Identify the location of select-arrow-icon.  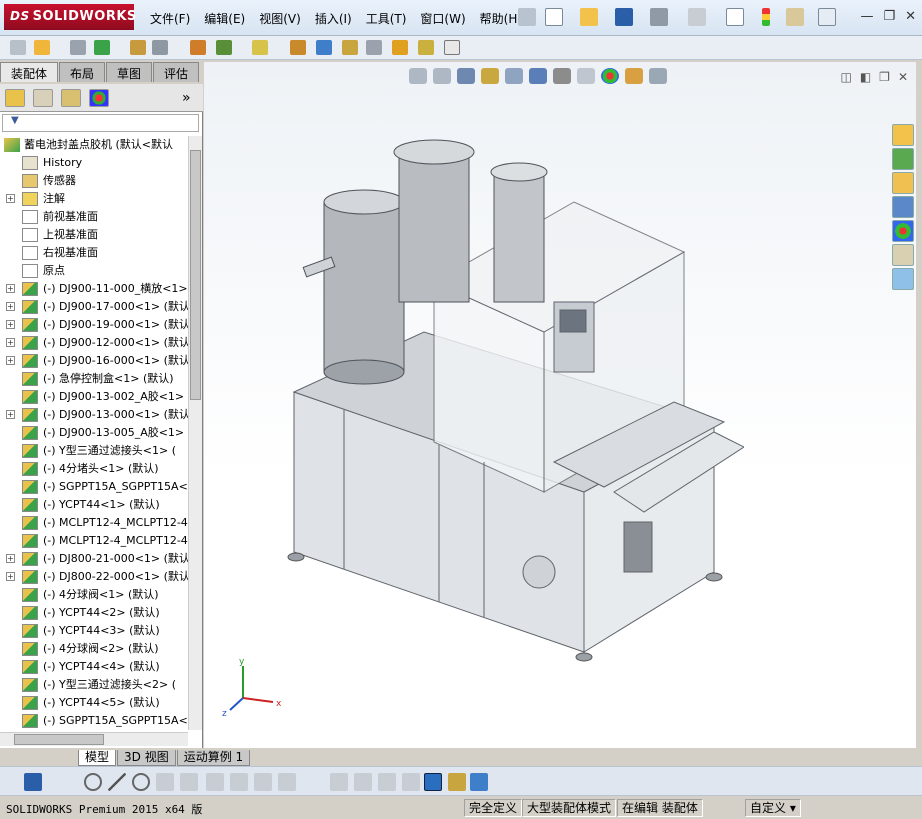
(735, 17).